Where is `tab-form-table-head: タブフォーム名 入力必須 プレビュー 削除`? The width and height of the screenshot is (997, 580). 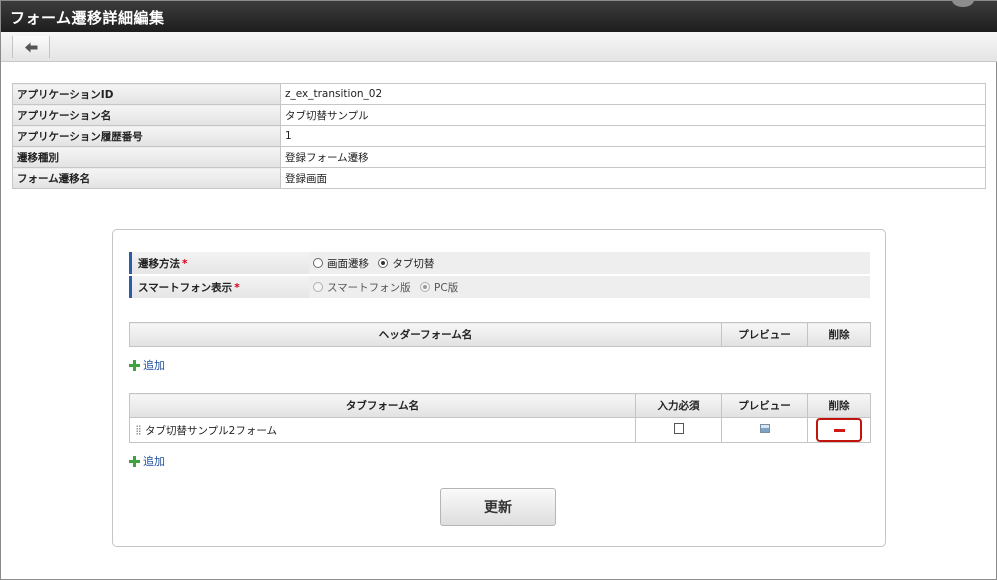
tab-form-table-head: タブフォーム名 入力必須 プレビュー 削除 is located at coordinates (500, 405).